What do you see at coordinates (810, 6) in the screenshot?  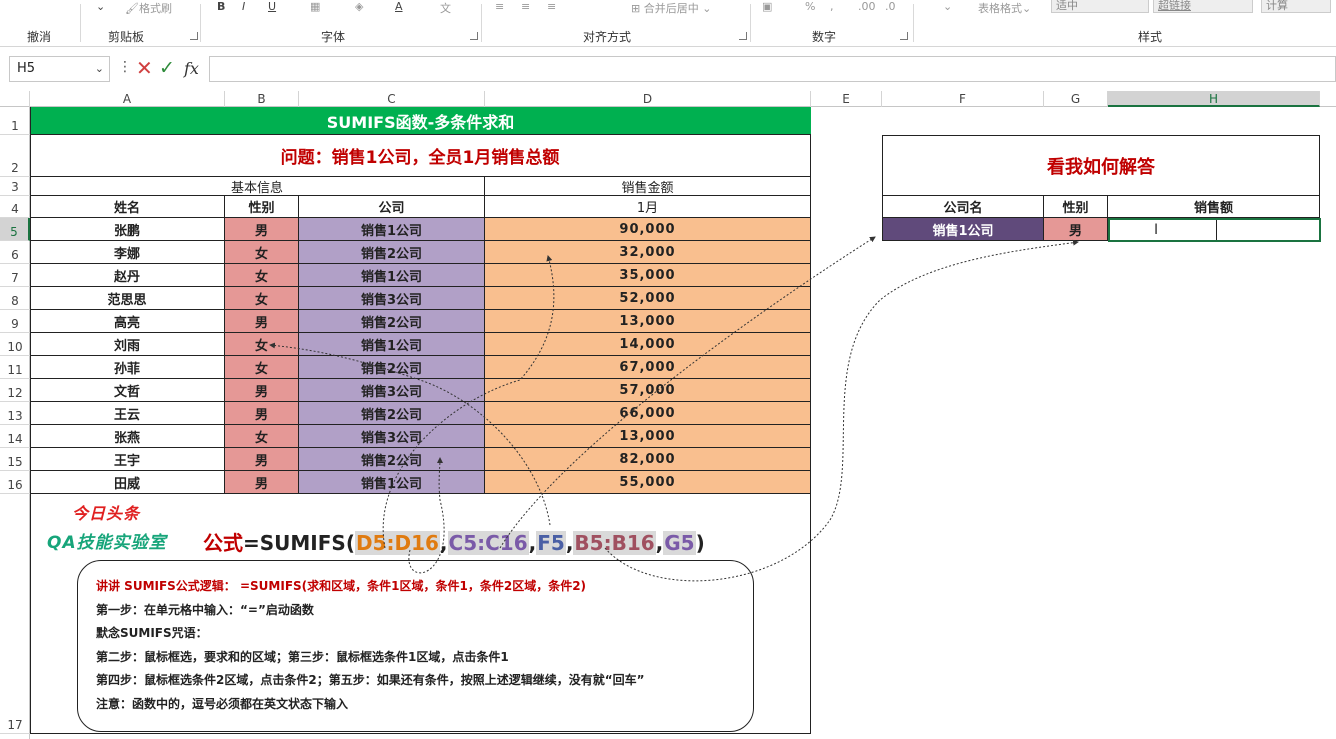 I see `percent-button: %` at bounding box center [810, 6].